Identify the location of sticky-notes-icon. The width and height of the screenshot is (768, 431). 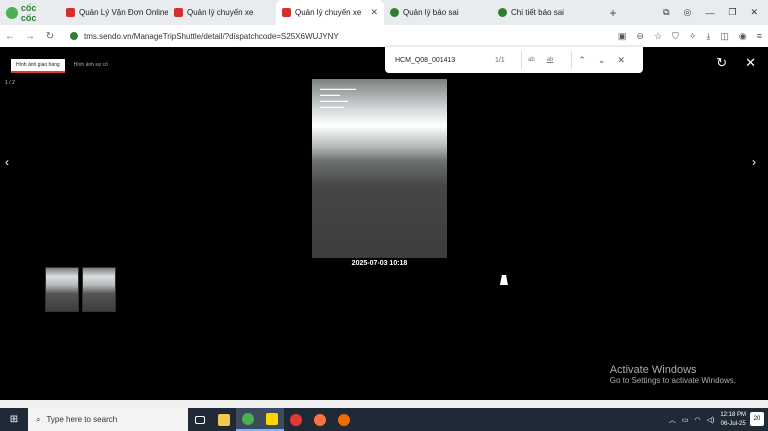
(272, 419).